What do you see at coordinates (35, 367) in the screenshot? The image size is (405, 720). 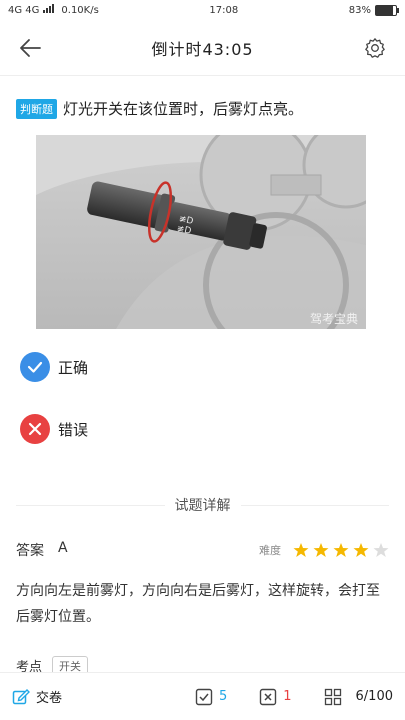 I see `check-icon` at bounding box center [35, 367].